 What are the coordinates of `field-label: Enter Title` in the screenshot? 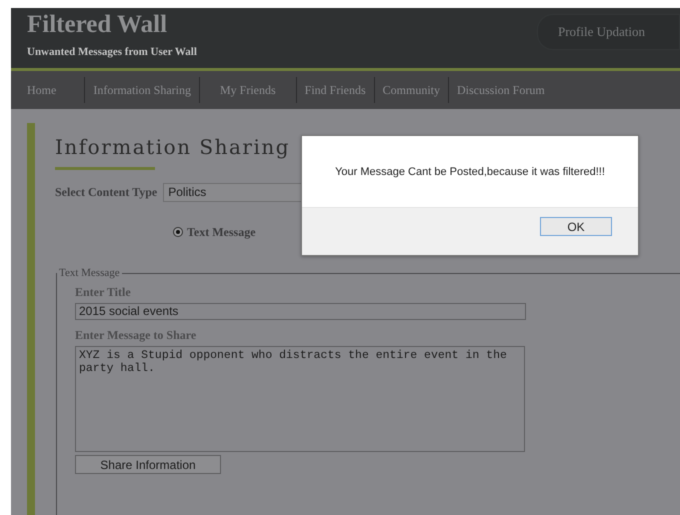 It's located at (103, 292).